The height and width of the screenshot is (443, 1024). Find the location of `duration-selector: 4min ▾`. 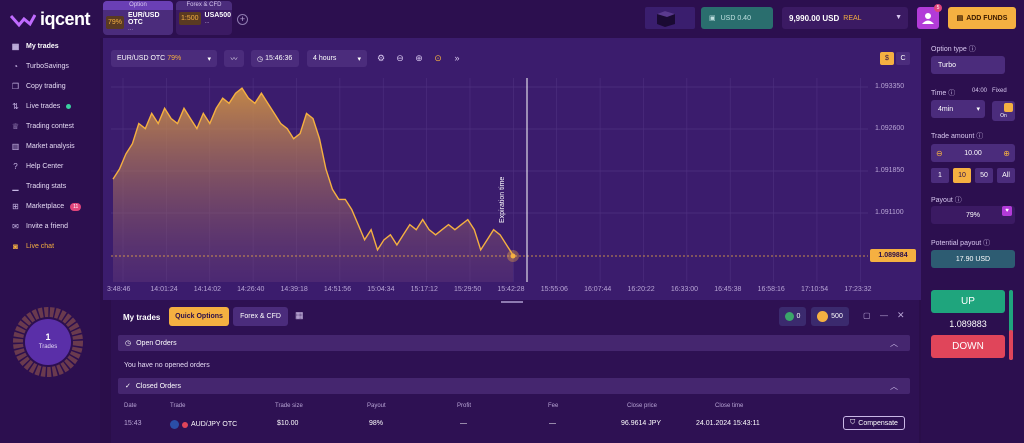

duration-selector: 4min ▾ is located at coordinates (958, 109).